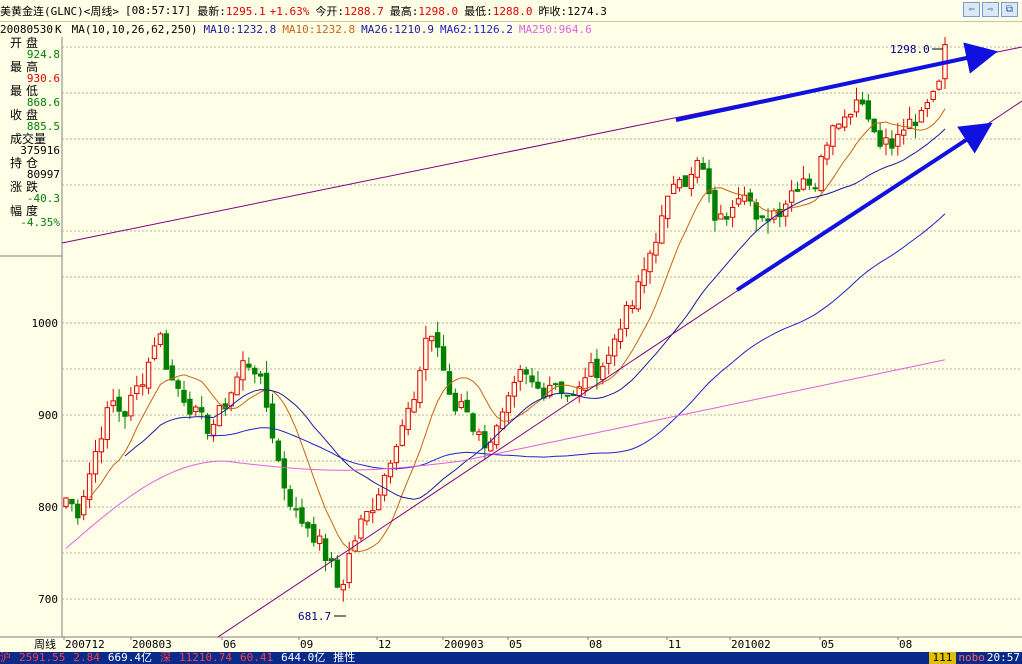 The width and height of the screenshot is (1022, 664). I want to click on x-tick-label: 12, so click(384, 644).